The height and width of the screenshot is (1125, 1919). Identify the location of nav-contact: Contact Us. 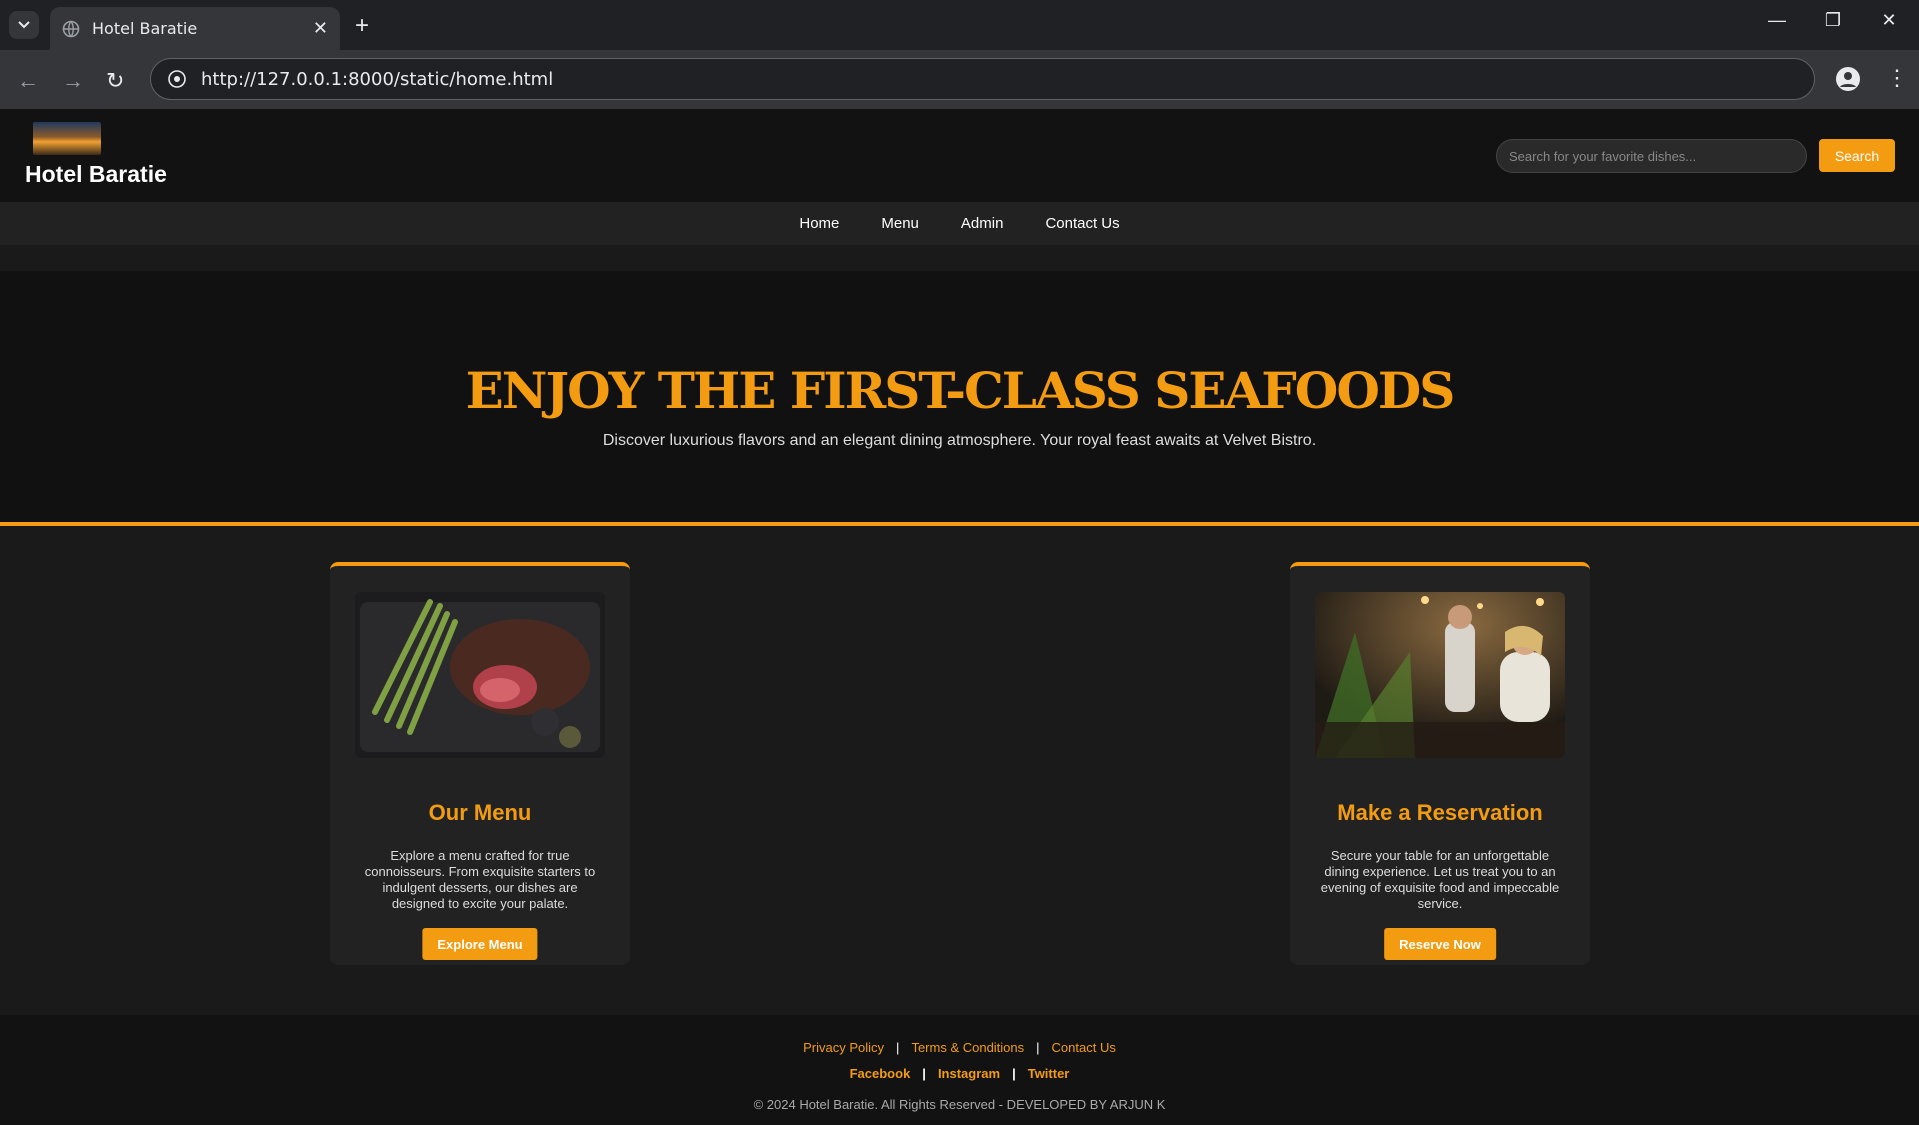
(1082, 223).